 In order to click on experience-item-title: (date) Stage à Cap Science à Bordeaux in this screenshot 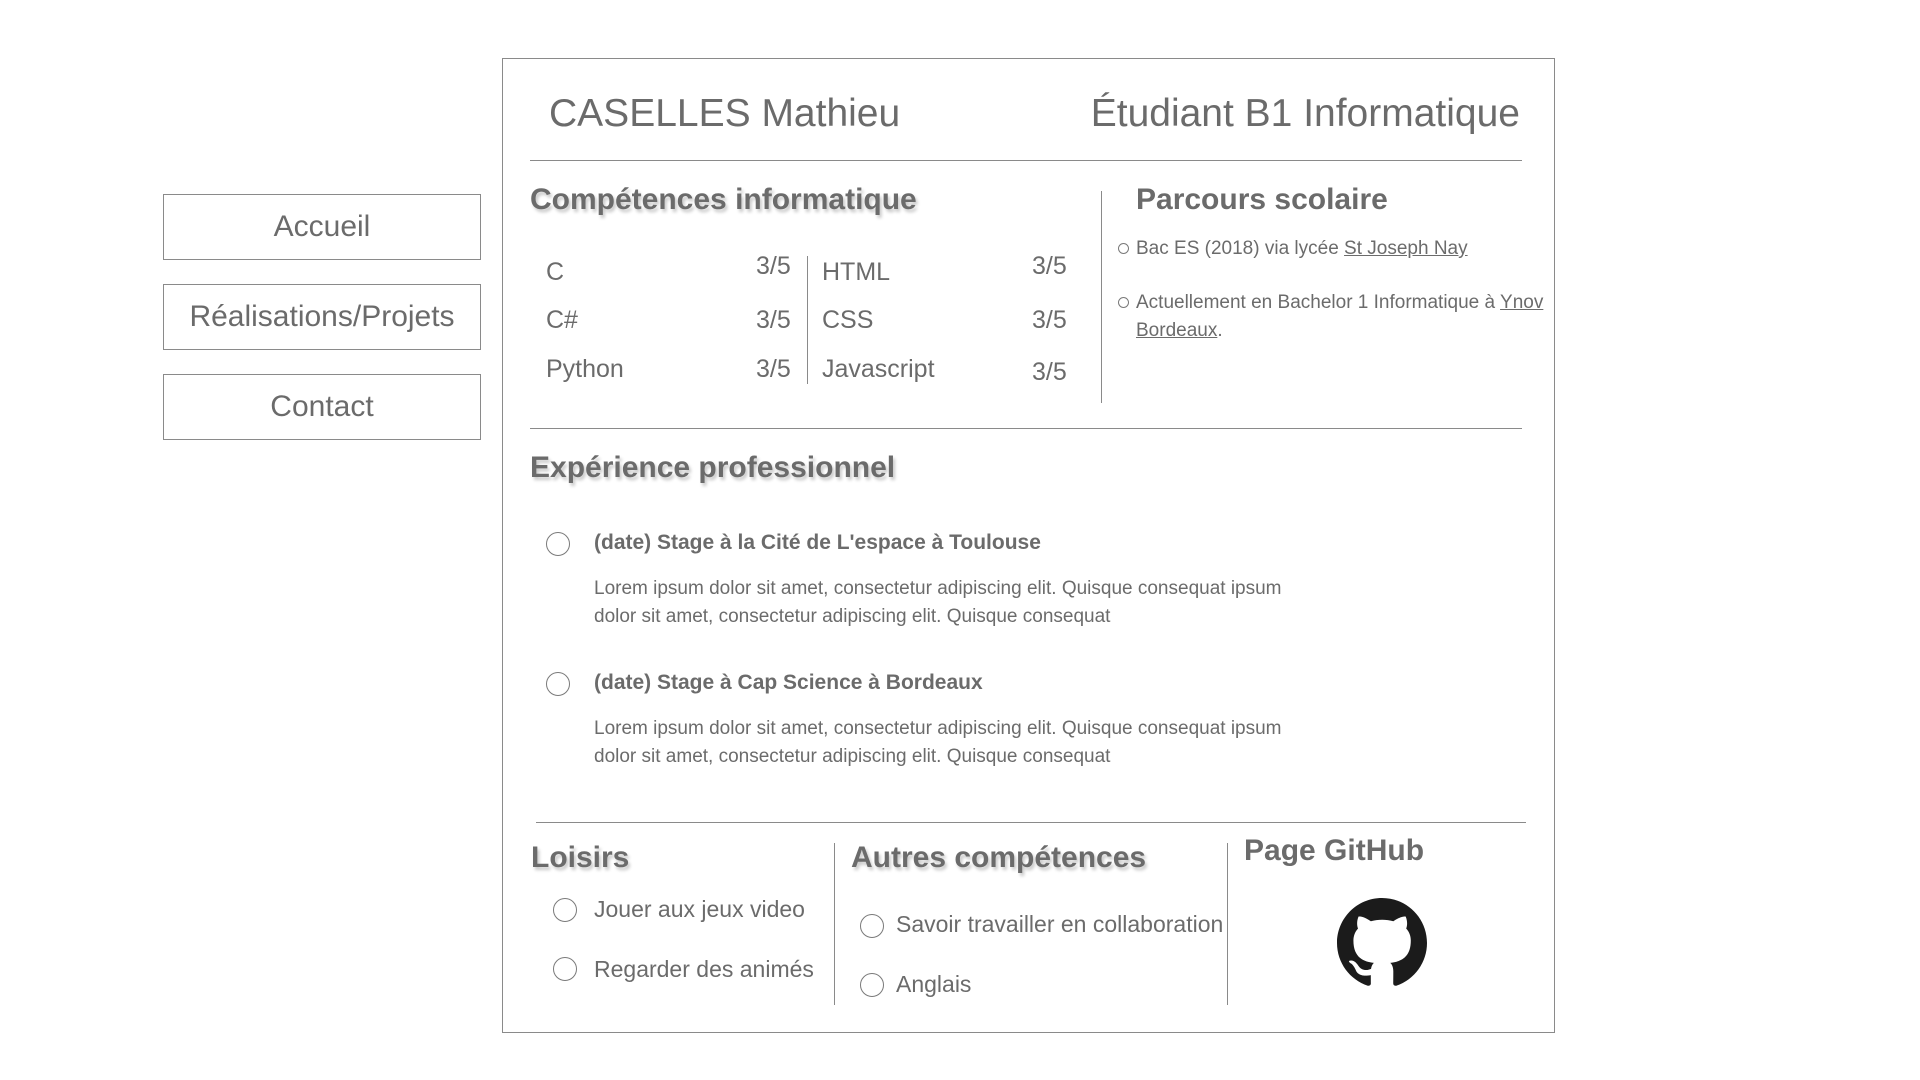, I will do `click(788, 682)`.